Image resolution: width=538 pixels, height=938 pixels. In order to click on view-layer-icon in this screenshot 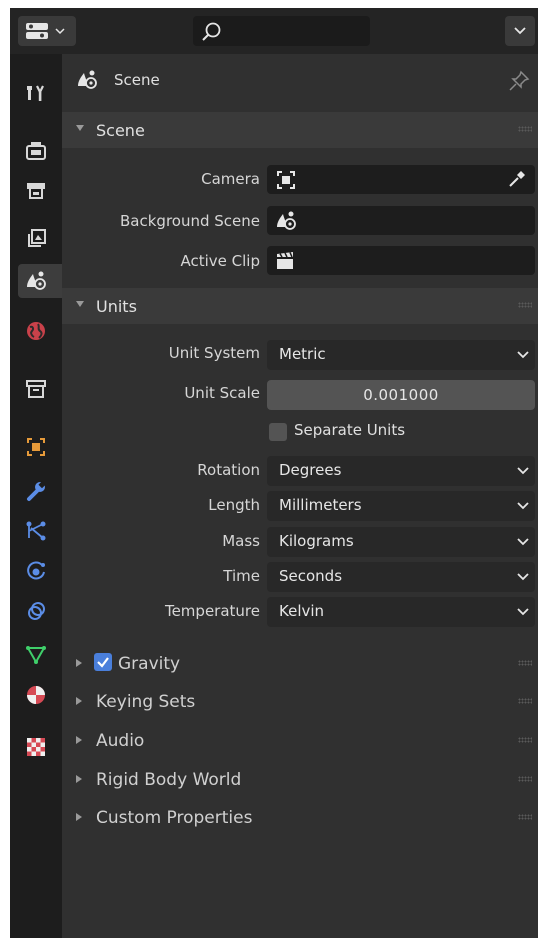, I will do `click(37, 238)`.